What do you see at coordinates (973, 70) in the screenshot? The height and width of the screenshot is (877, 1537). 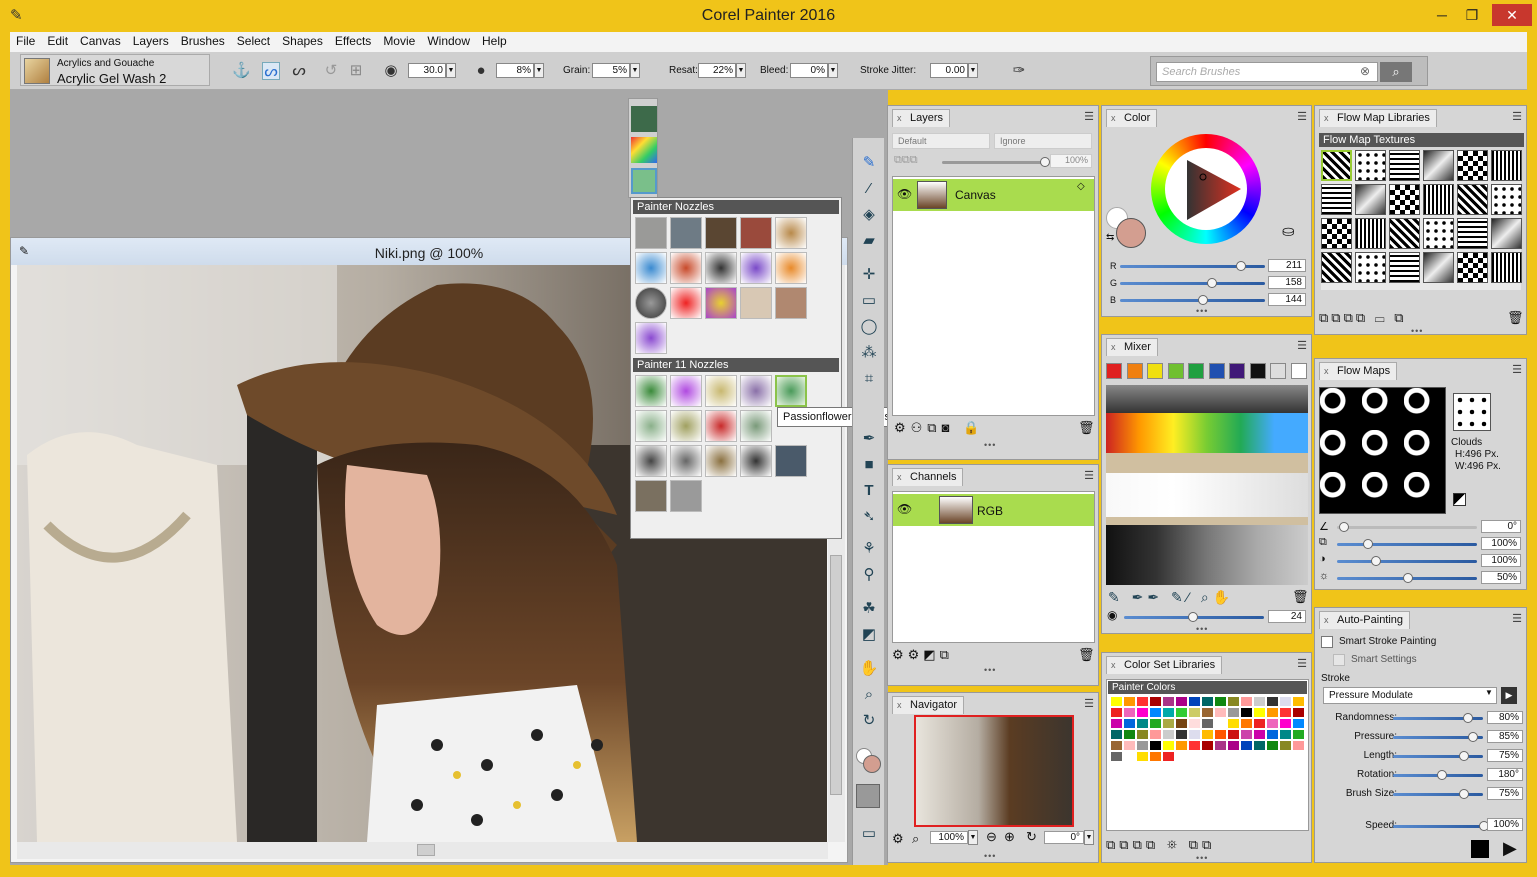 I see `stroke-jitter-dropdown: ▼` at bounding box center [973, 70].